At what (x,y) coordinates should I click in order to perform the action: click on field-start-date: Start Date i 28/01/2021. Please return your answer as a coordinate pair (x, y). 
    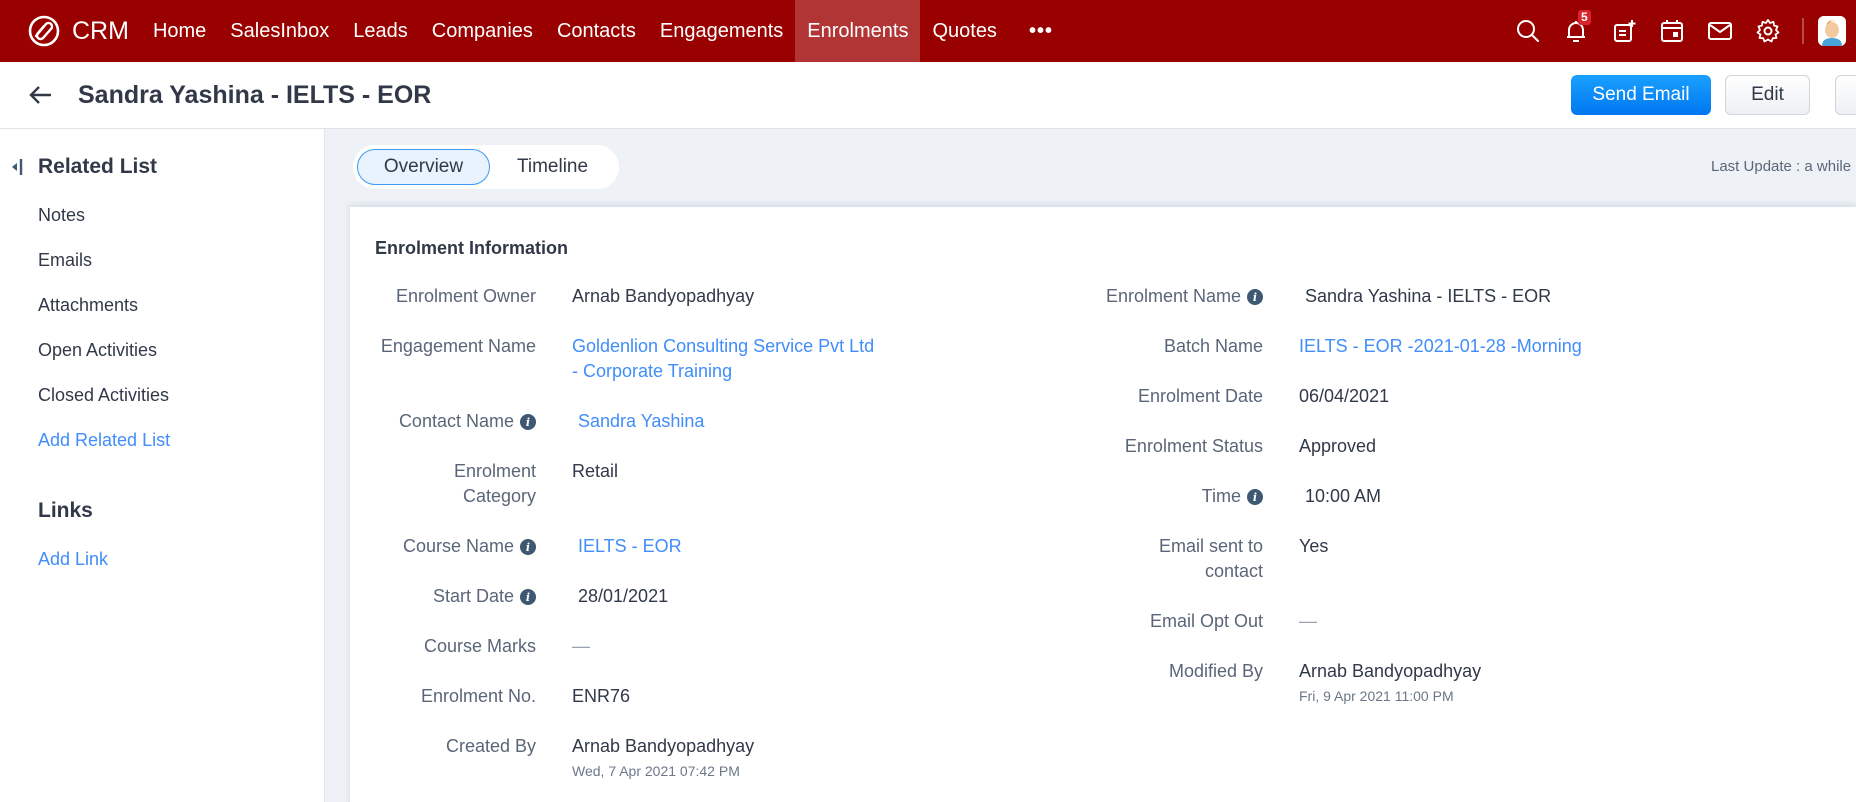
    Looking at the image, I should click on (522, 596).